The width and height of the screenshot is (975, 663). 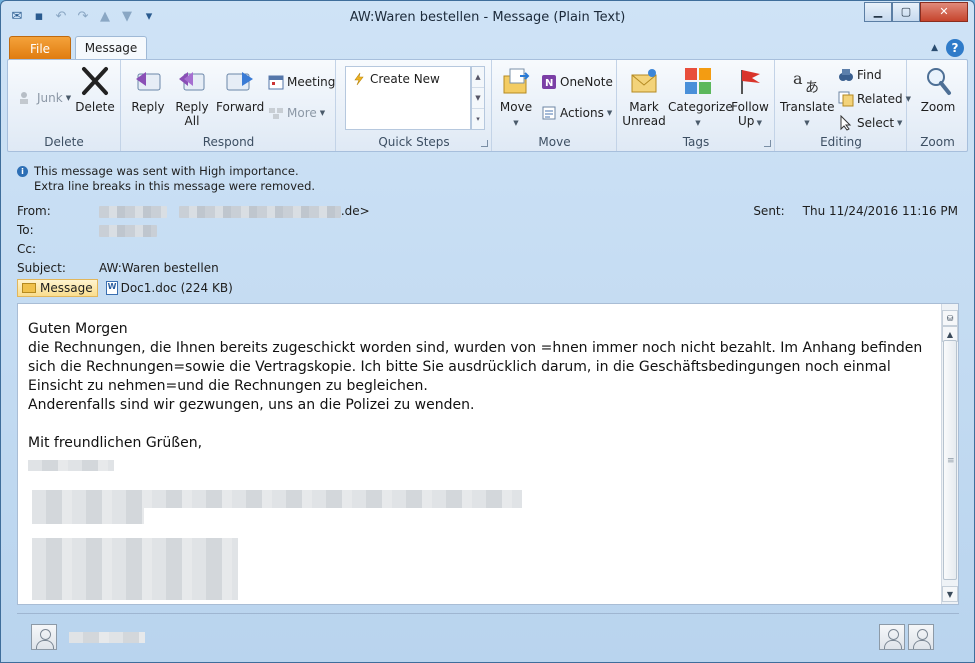 I want to click on attachment-bar: Message Doc1.doc (224 KB), so click(x=125, y=288).